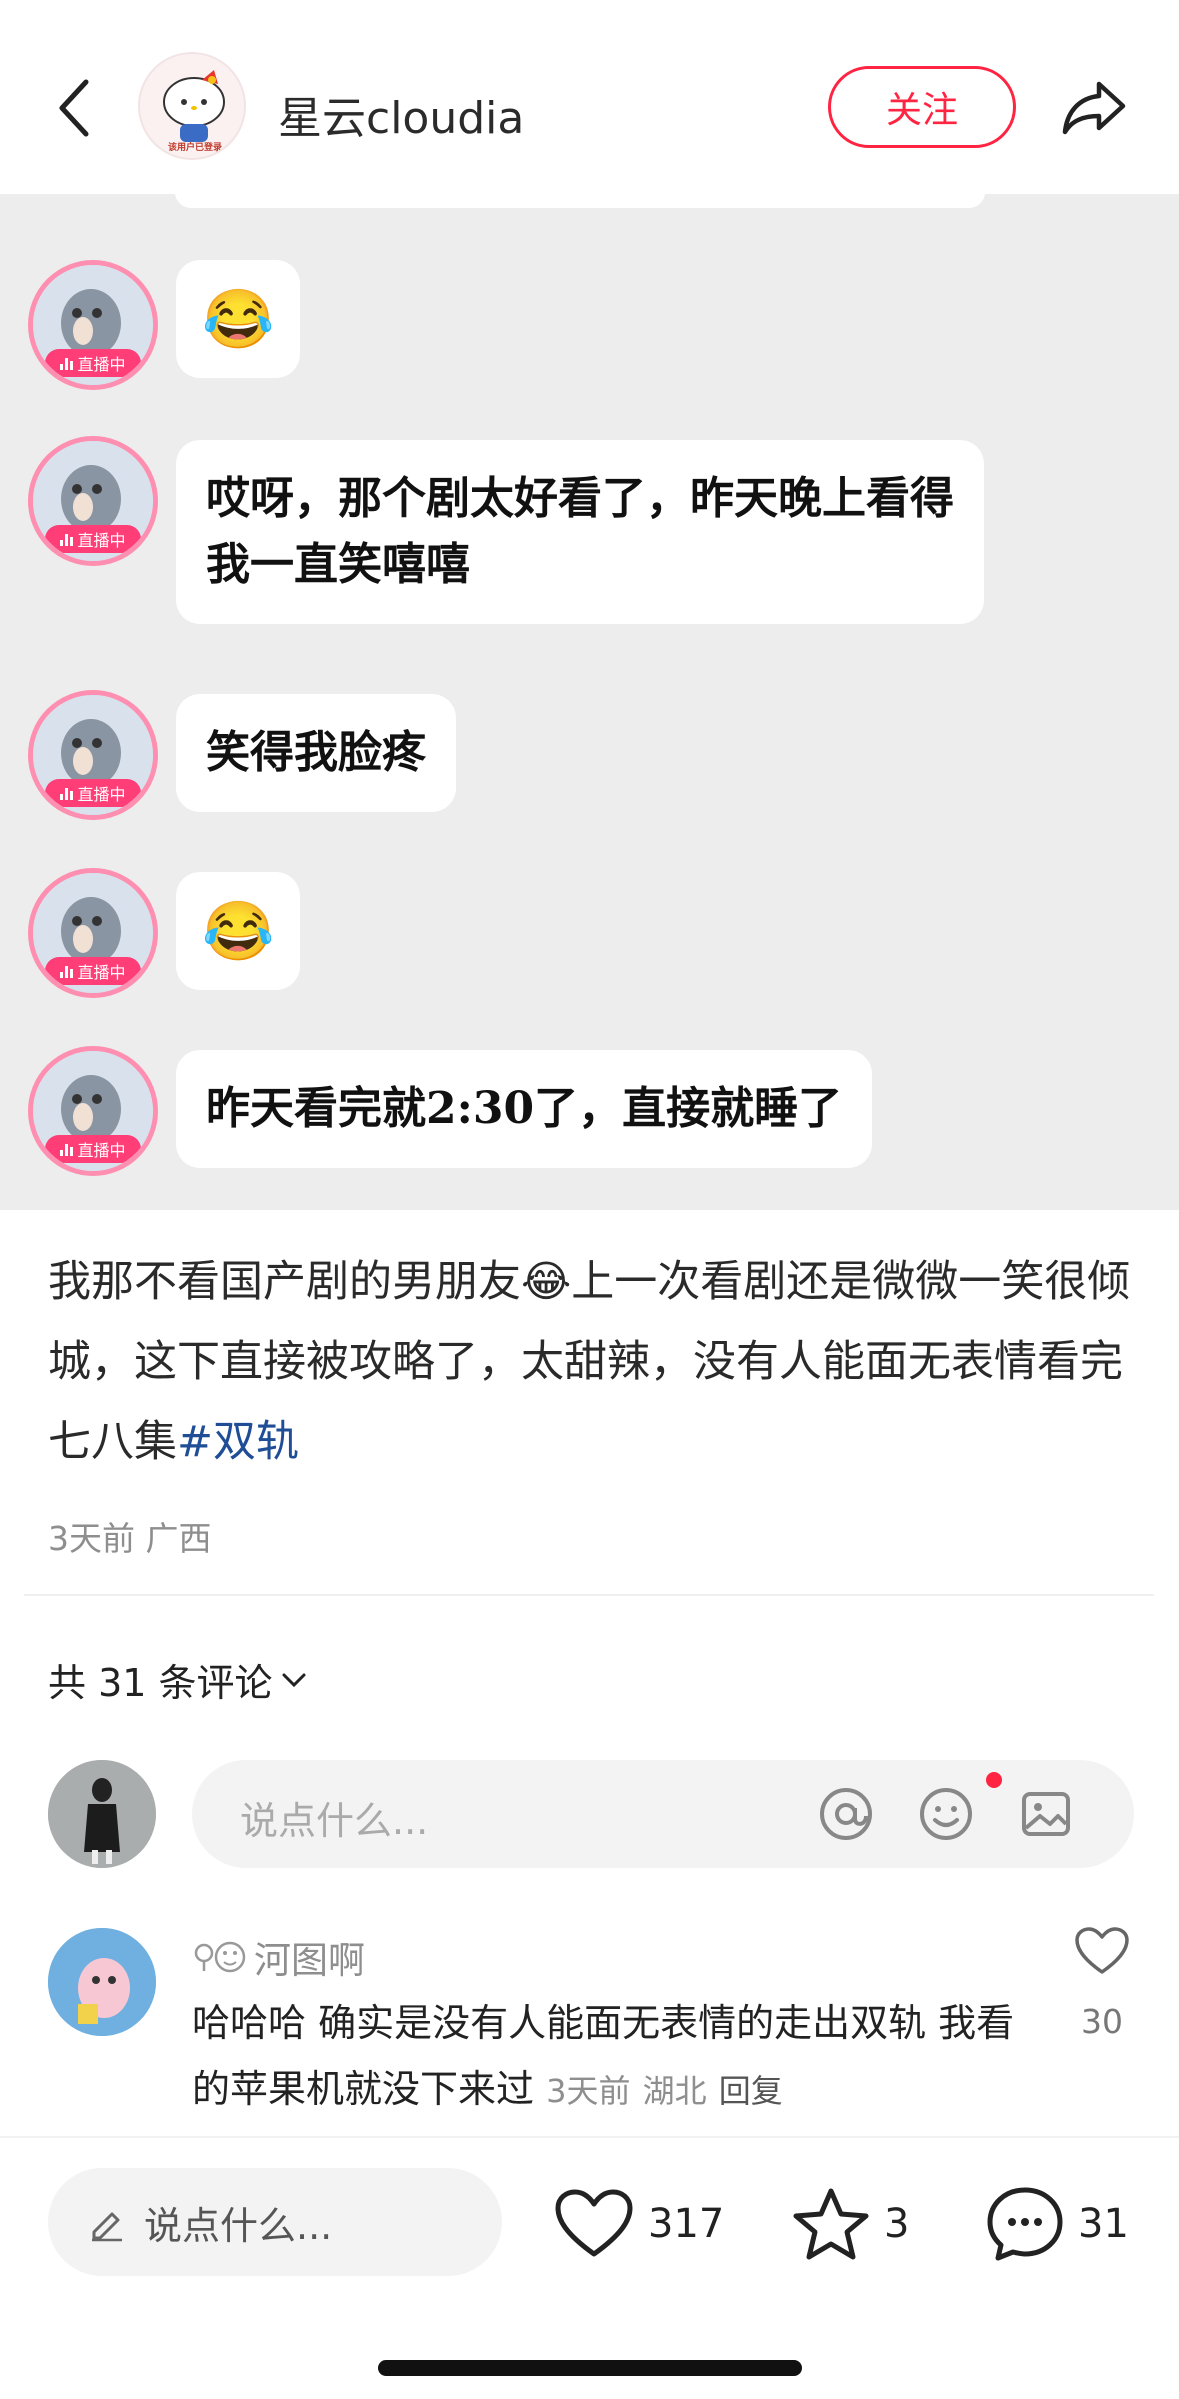  Describe the element at coordinates (639, 2224) in the screenshot. I see `like-button: 317` at that location.